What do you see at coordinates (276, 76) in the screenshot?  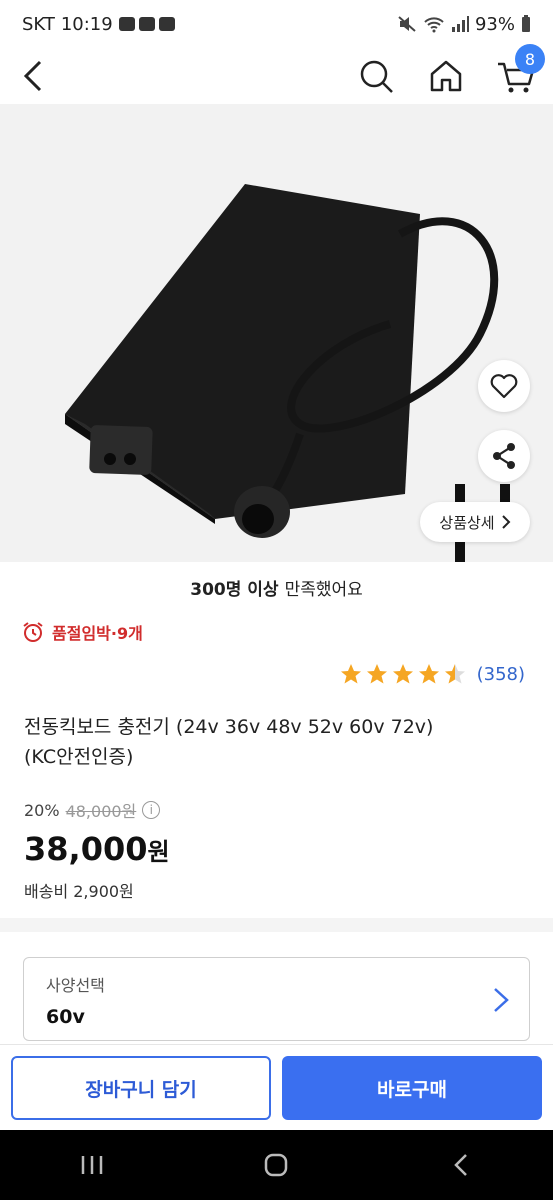 I see `top-nav` at bounding box center [276, 76].